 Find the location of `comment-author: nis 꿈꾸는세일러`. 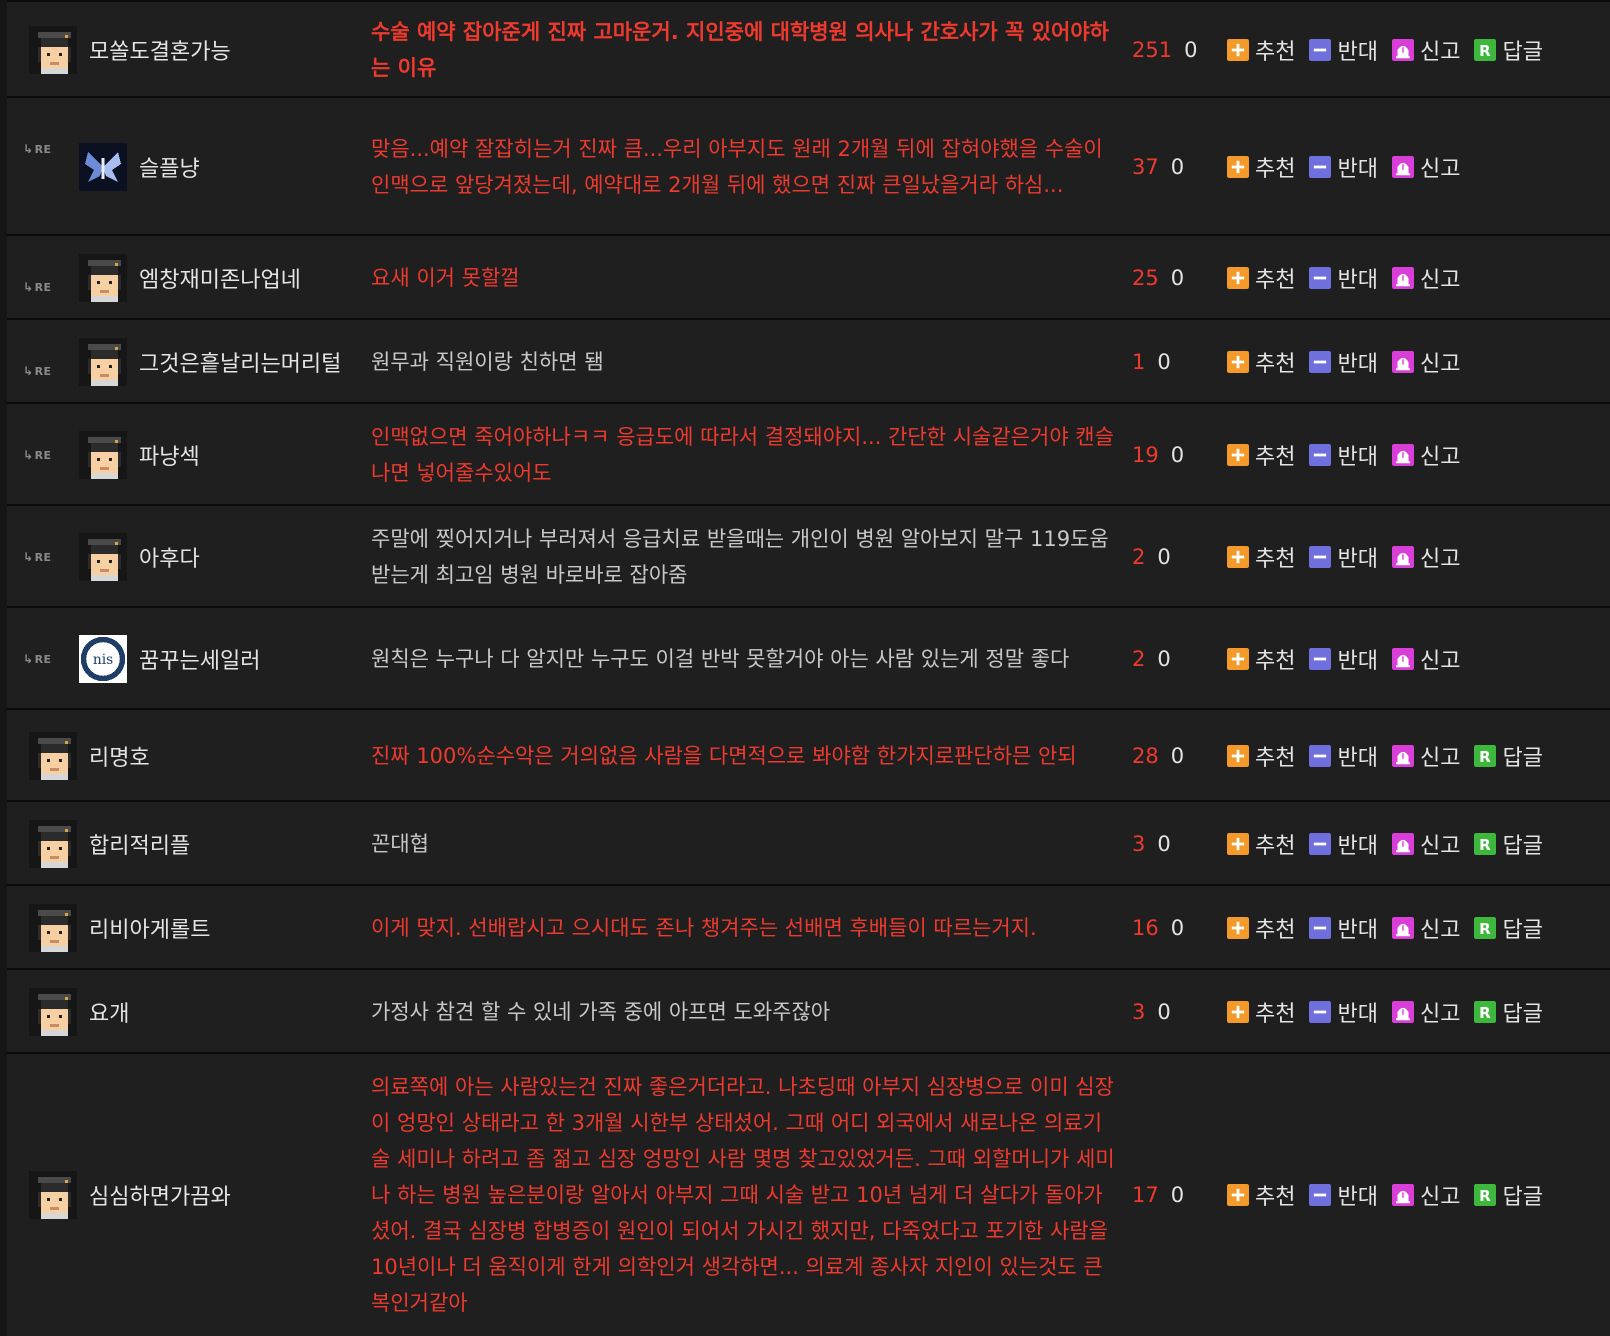

comment-author: nis 꿈꾸는세일러 is located at coordinates (169, 659).